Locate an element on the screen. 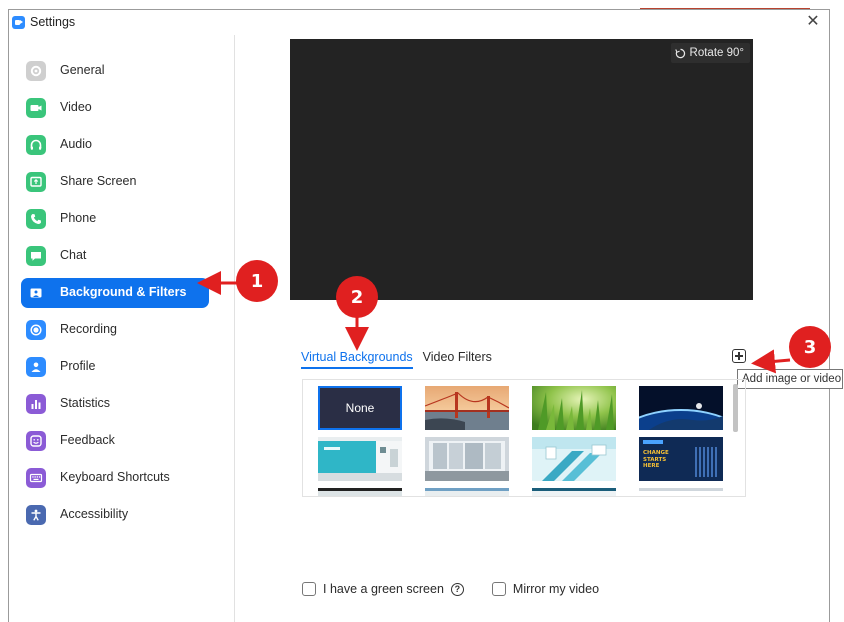  thumb-grass is located at coordinates (574, 408).